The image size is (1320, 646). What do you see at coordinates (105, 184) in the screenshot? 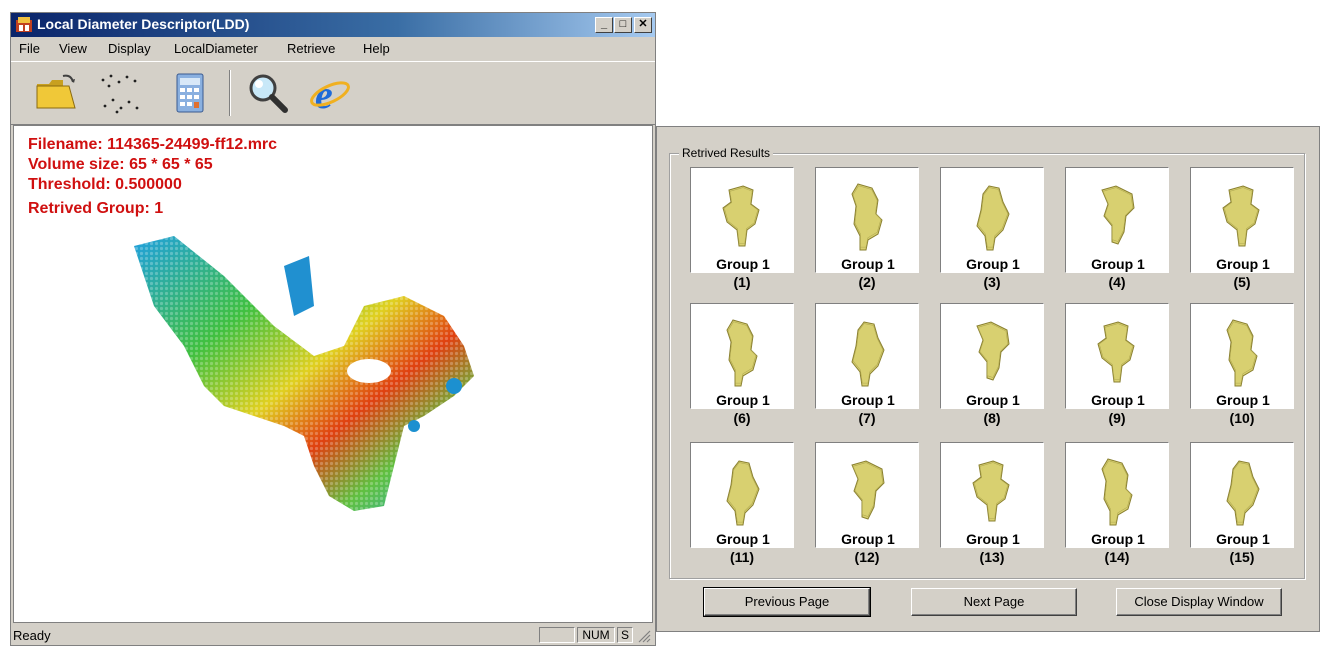
I see `threshold-label: Threshold: 0.500000` at bounding box center [105, 184].